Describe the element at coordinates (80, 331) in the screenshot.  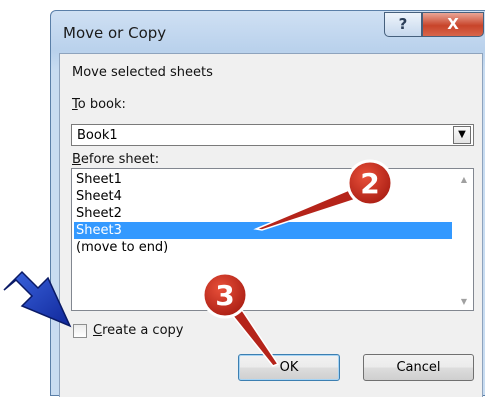
I see `create-copy-checkbox` at that location.